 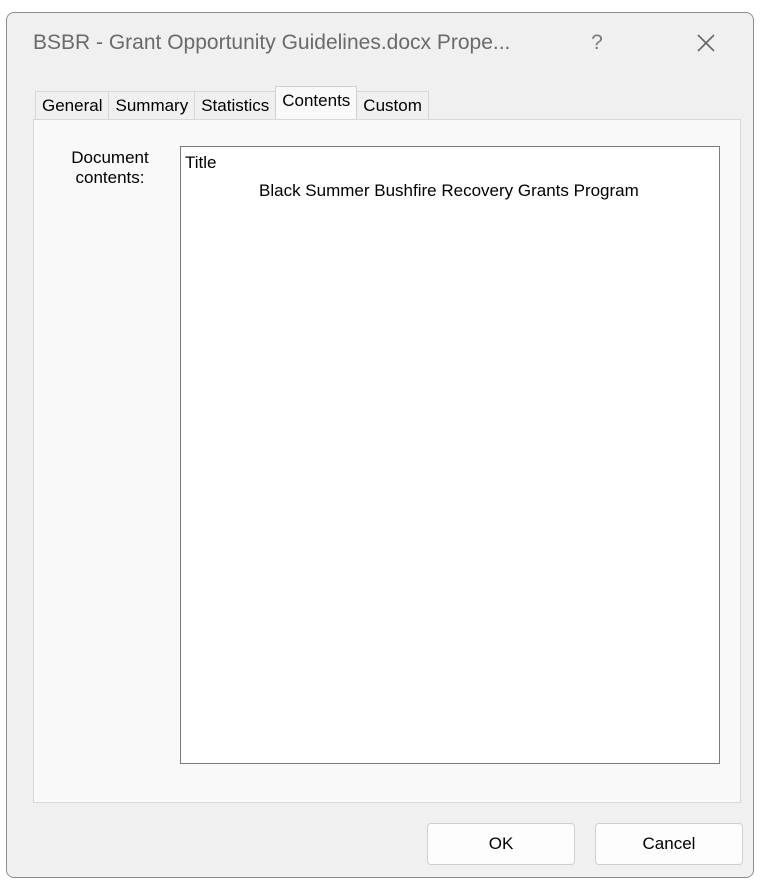 What do you see at coordinates (152, 105) in the screenshot?
I see `tab-summary: Summary` at bounding box center [152, 105].